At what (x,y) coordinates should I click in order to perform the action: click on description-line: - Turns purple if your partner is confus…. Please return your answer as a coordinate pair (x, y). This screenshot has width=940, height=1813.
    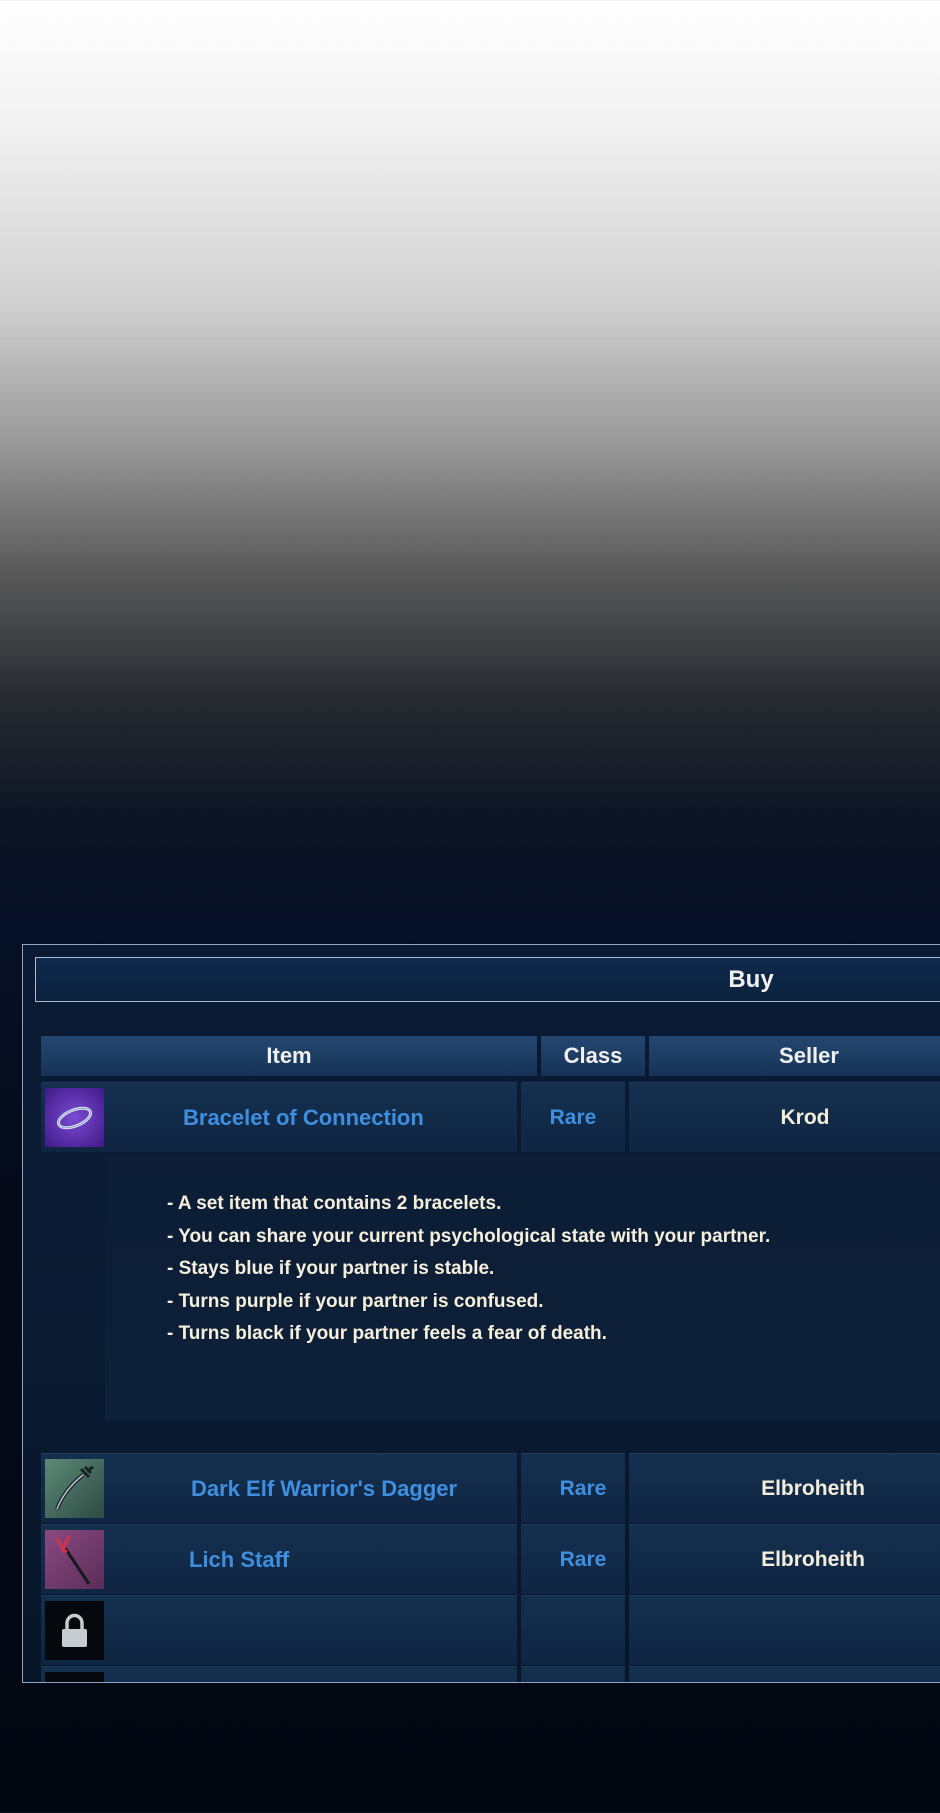
    Looking at the image, I should click on (355, 1301).